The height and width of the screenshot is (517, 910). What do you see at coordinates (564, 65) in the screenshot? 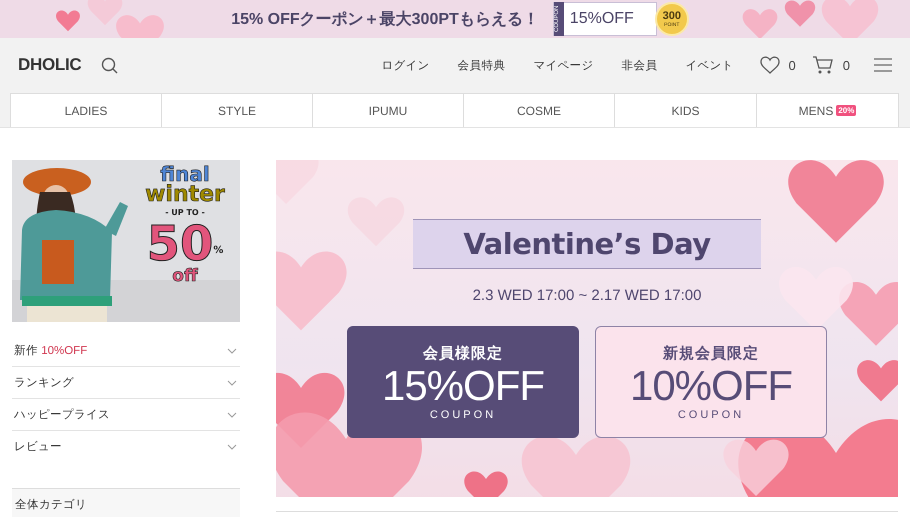
I see `header-link: マイページ` at bounding box center [564, 65].